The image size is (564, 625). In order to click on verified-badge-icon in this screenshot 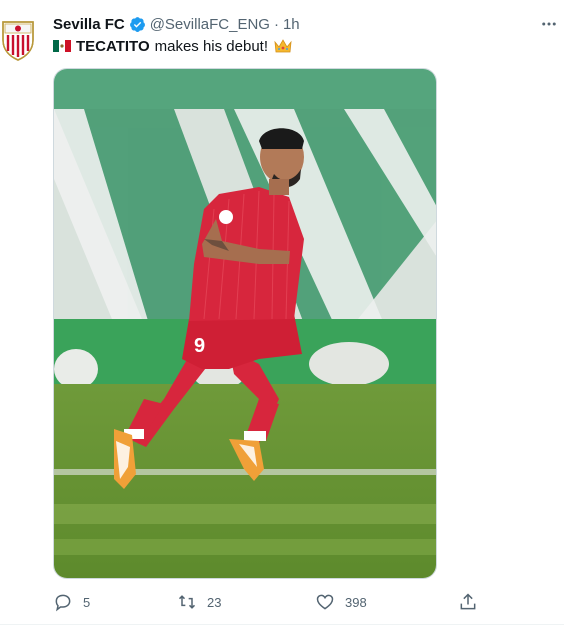, I will do `click(137, 24)`.